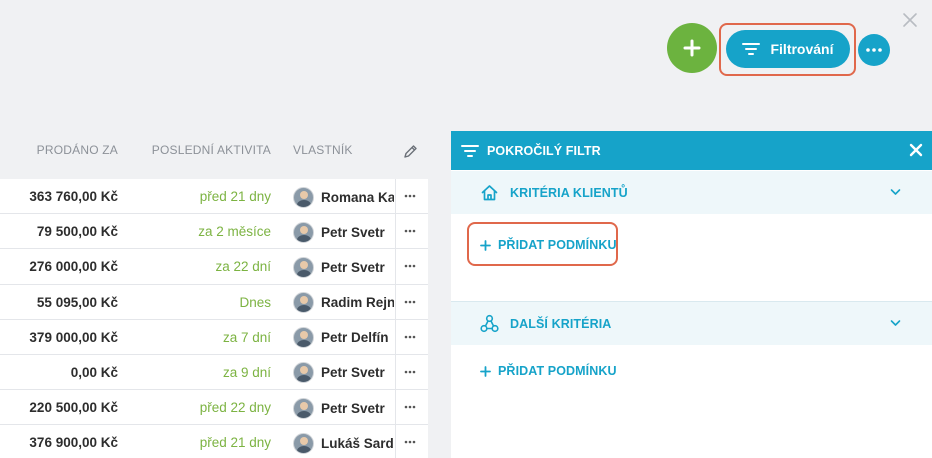  I want to click on owner-name: Lukáš Sardi, so click(357, 443).